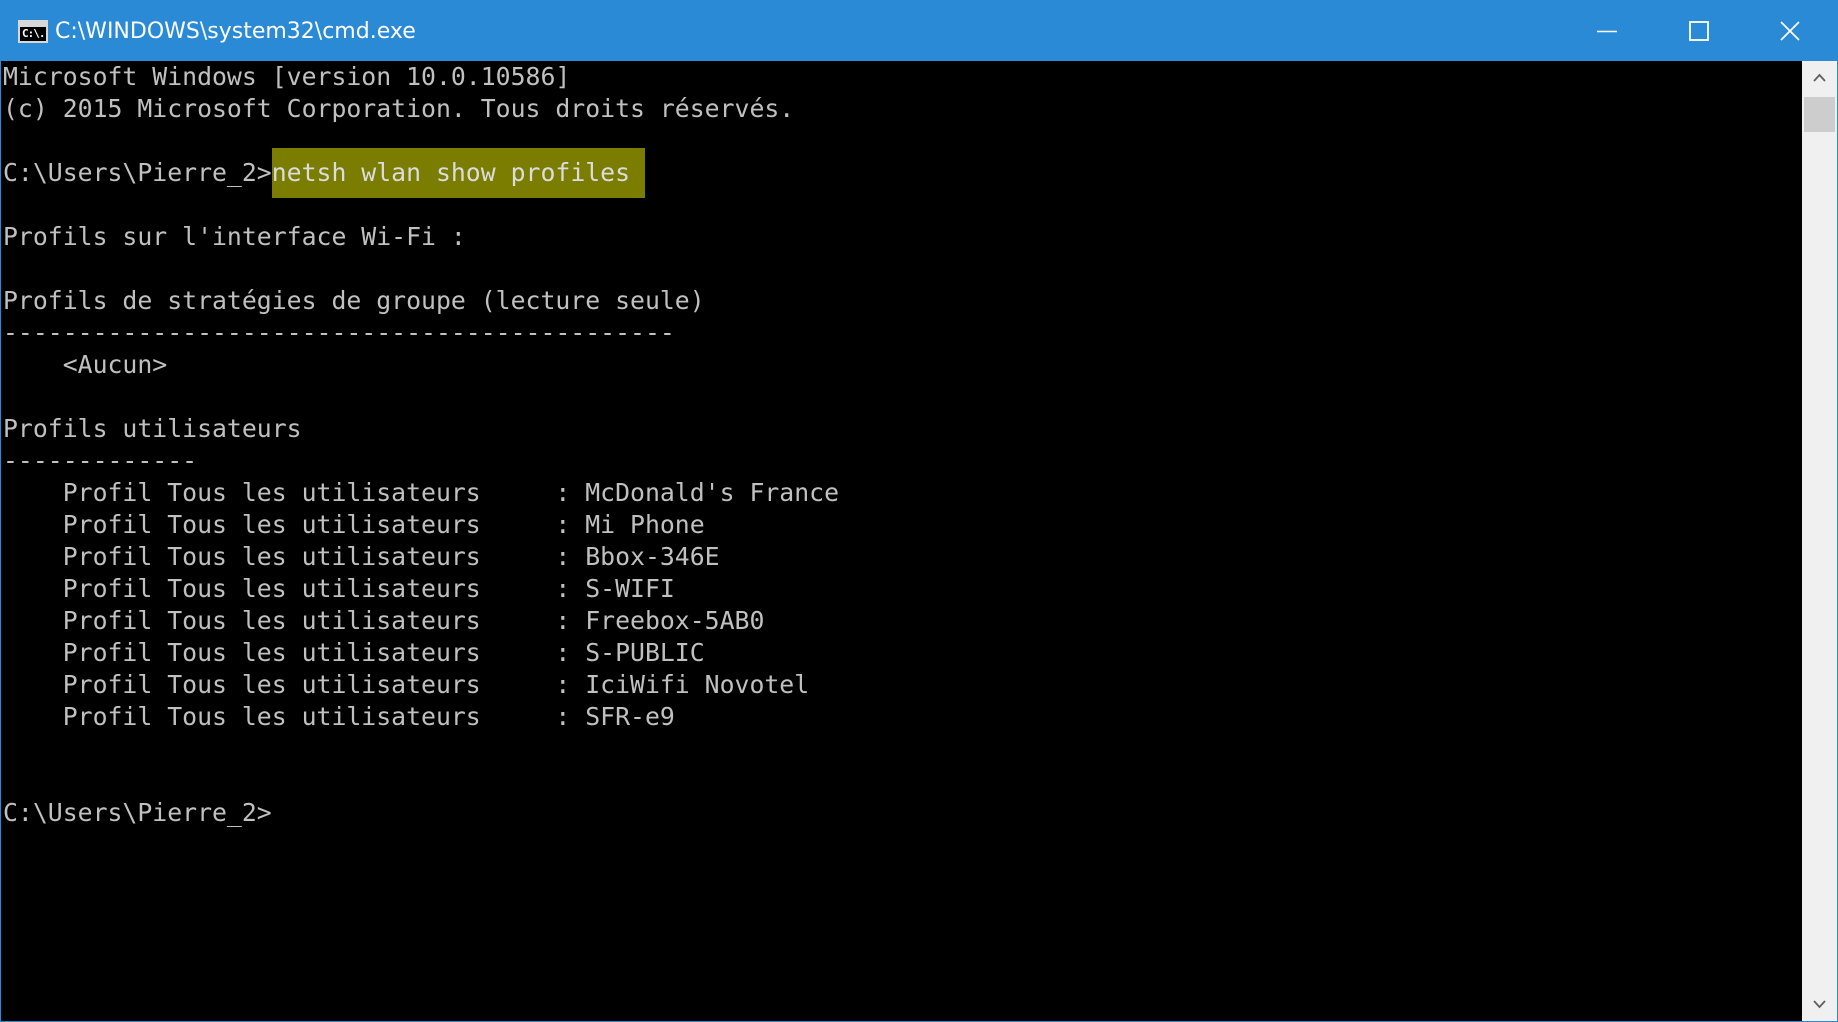 This screenshot has width=1838, height=1022. Describe the element at coordinates (234, 236) in the screenshot. I see `console-line: Profils sur l'interface Wi-Fi :` at that location.